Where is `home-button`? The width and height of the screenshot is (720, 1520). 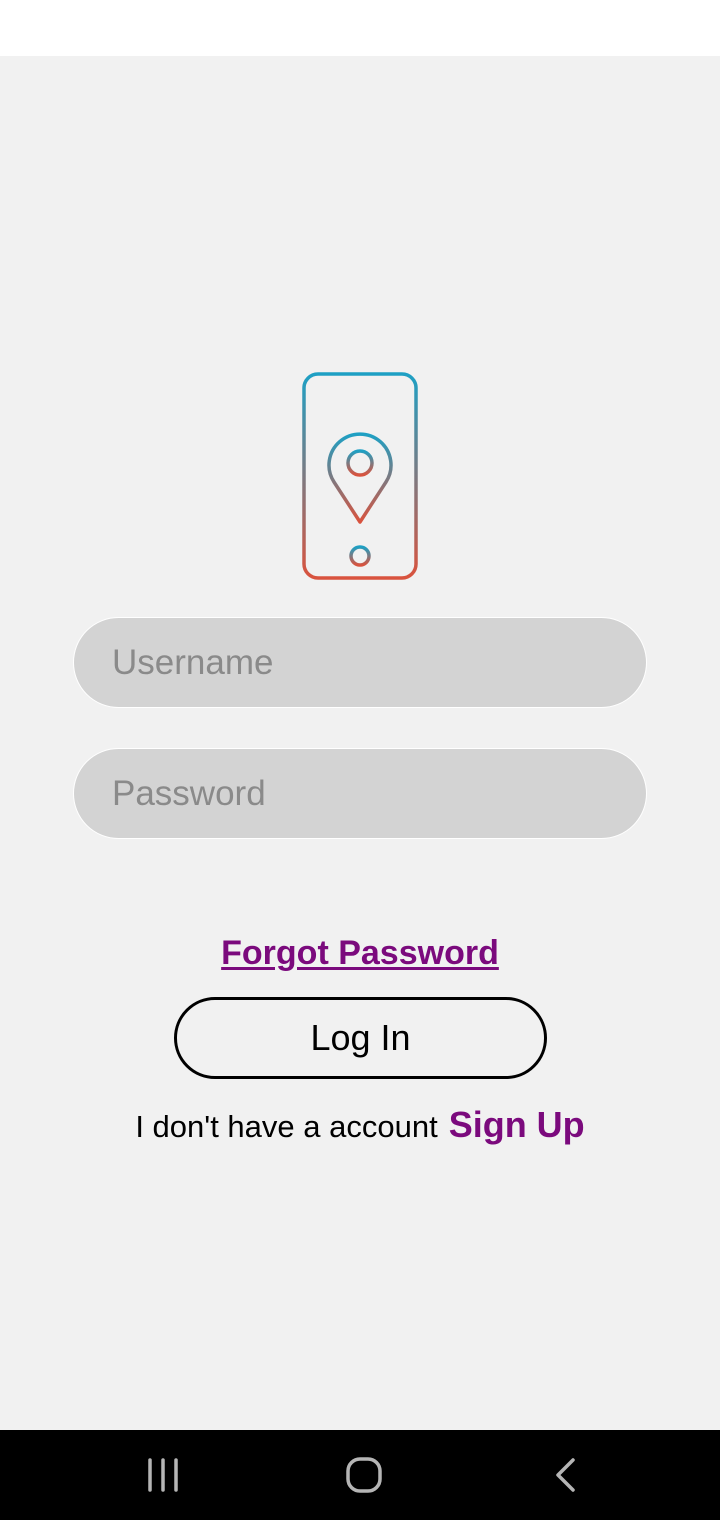
home-button is located at coordinates (364, 1475).